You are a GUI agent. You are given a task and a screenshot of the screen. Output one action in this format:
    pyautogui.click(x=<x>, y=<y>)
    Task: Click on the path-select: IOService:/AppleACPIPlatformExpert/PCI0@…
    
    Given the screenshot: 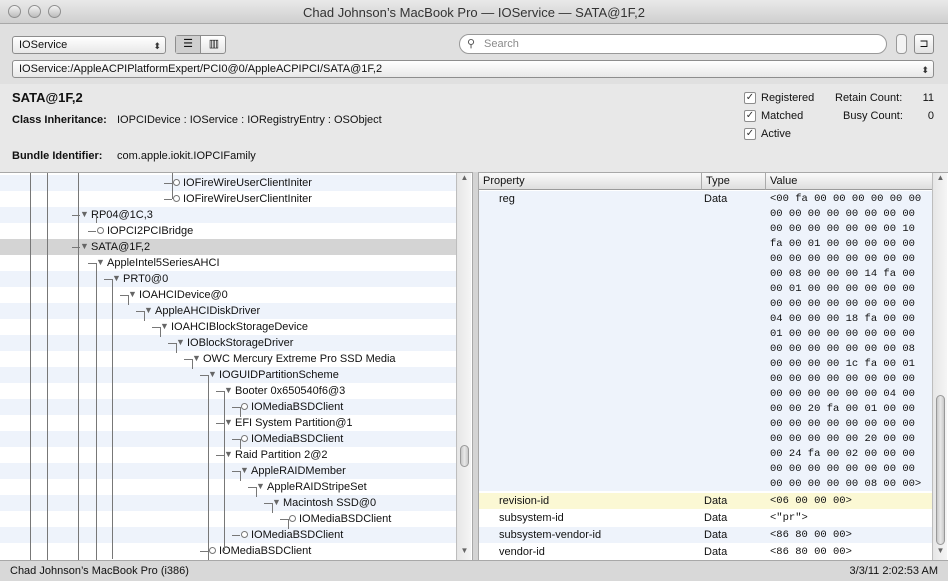 What is the action you would take?
    pyautogui.click(x=473, y=69)
    